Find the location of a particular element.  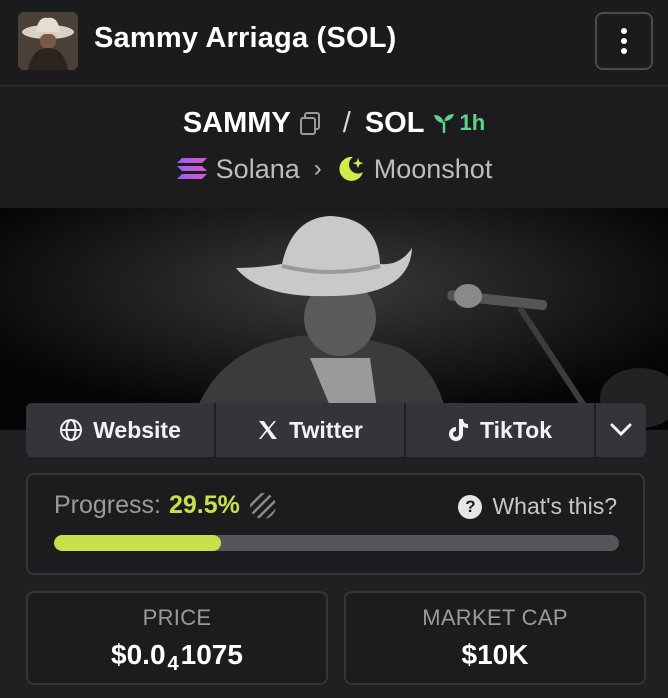

market-cap-card: MARKET CAP $10K is located at coordinates (495, 638).